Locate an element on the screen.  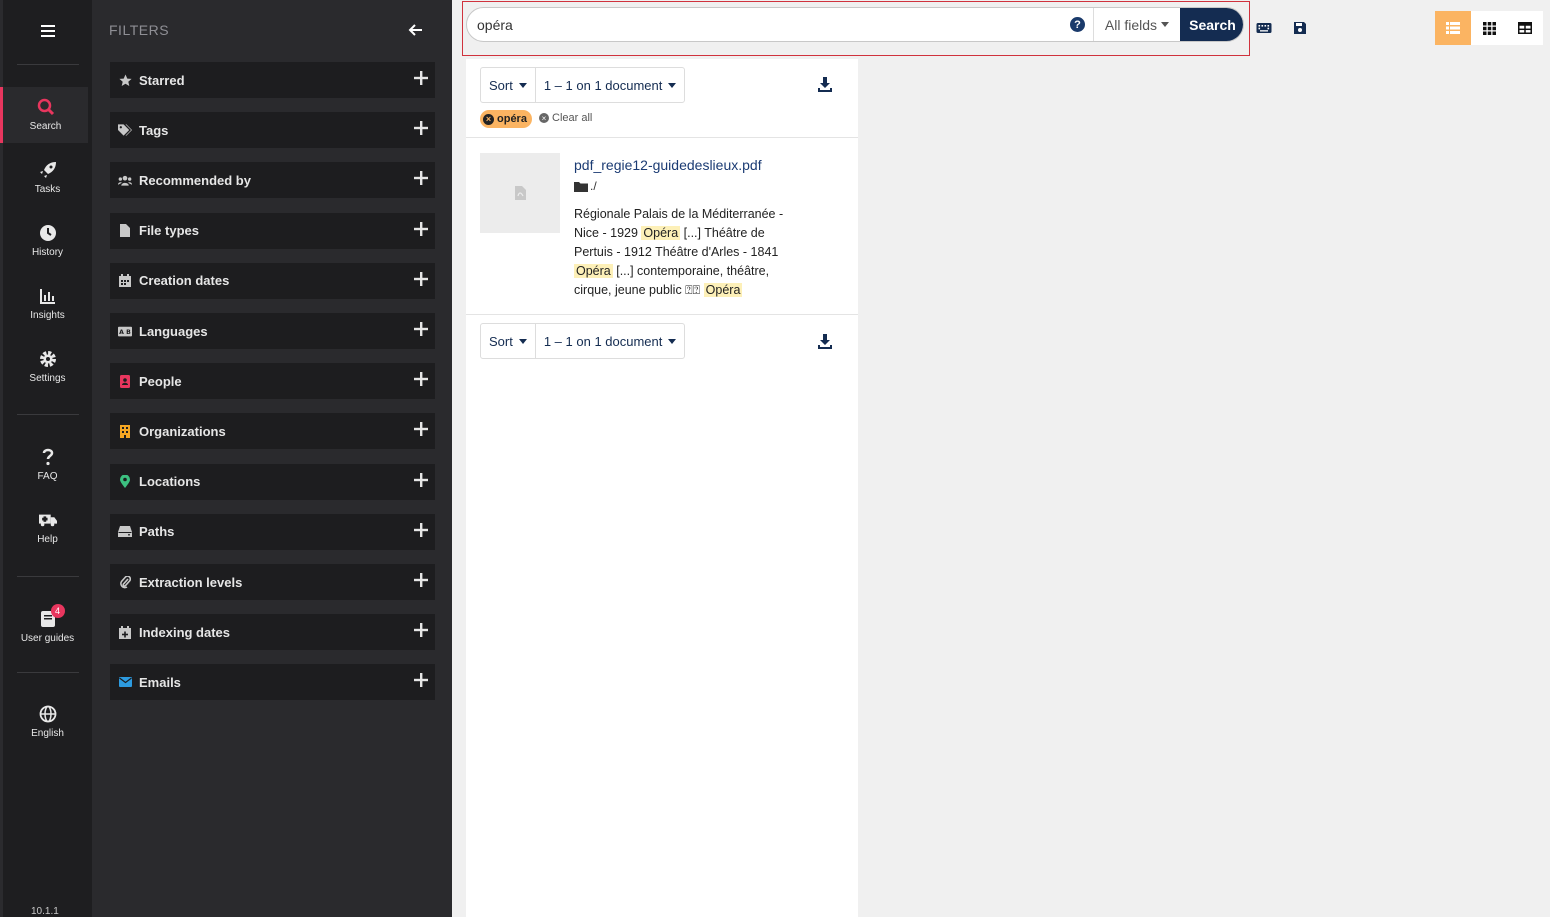
close-circle-icon: × is located at coordinates (544, 118).